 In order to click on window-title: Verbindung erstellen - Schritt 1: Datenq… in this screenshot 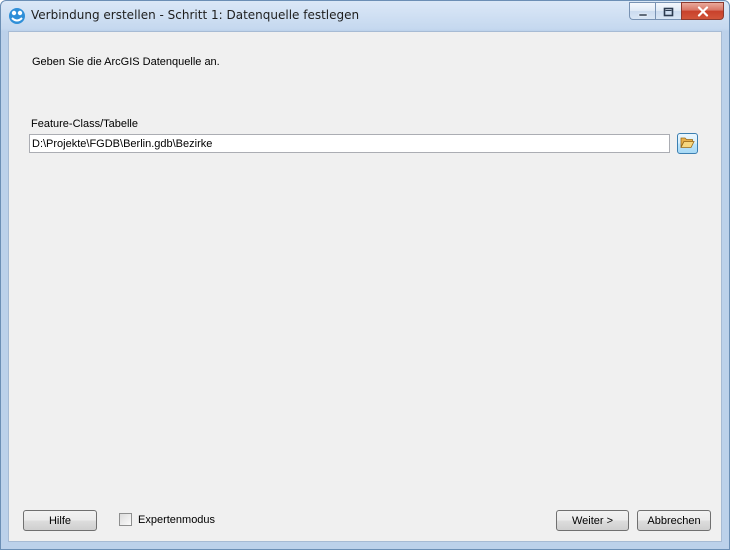, I will do `click(195, 15)`.